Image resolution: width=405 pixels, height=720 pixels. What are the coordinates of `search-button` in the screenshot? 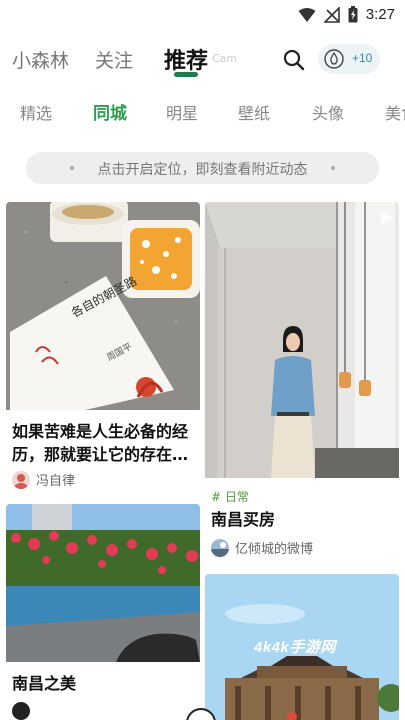 It's located at (294, 60).